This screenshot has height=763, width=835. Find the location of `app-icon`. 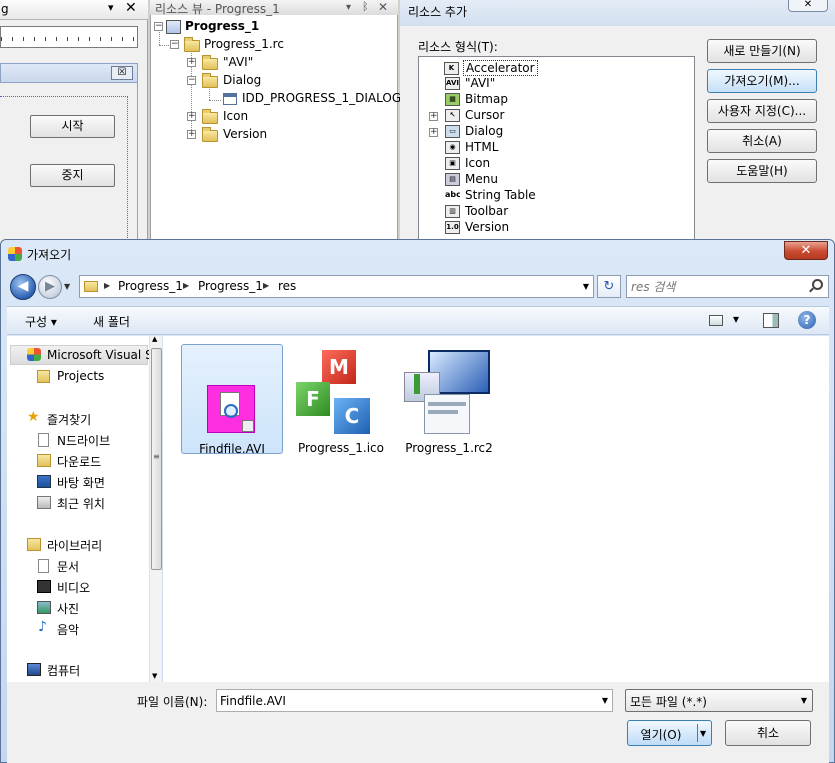

app-icon is located at coordinates (15, 254).